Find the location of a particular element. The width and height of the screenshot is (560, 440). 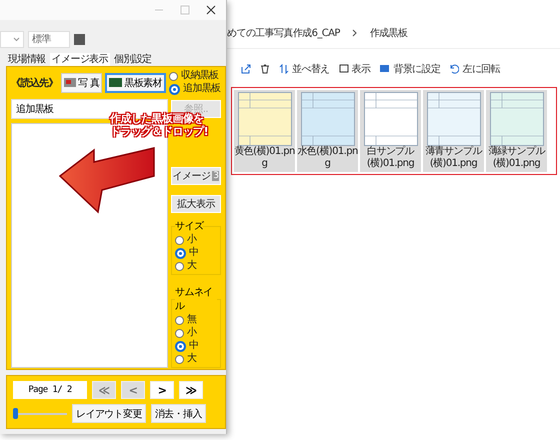

breadcrumb-item: 作成黒板 is located at coordinates (389, 33).